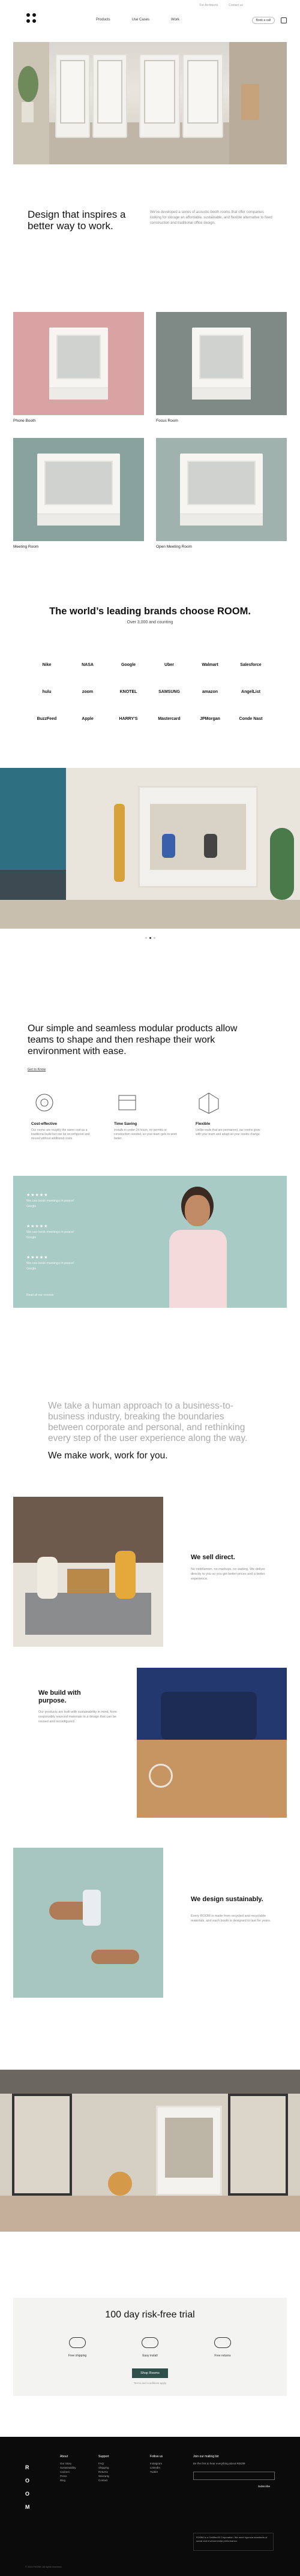 The width and height of the screenshot is (300, 2576). I want to click on shop-rooms-button: Shop Rooms, so click(150, 2373).